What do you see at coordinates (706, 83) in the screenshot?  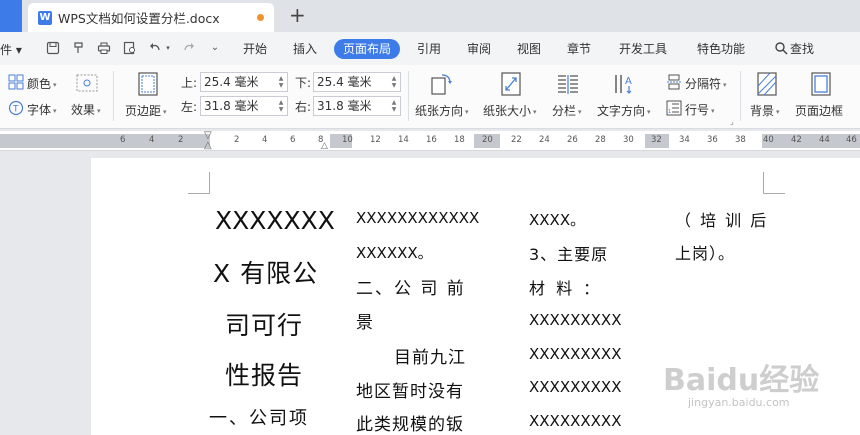 I see `breaks-label: 分隔符 ▾` at bounding box center [706, 83].